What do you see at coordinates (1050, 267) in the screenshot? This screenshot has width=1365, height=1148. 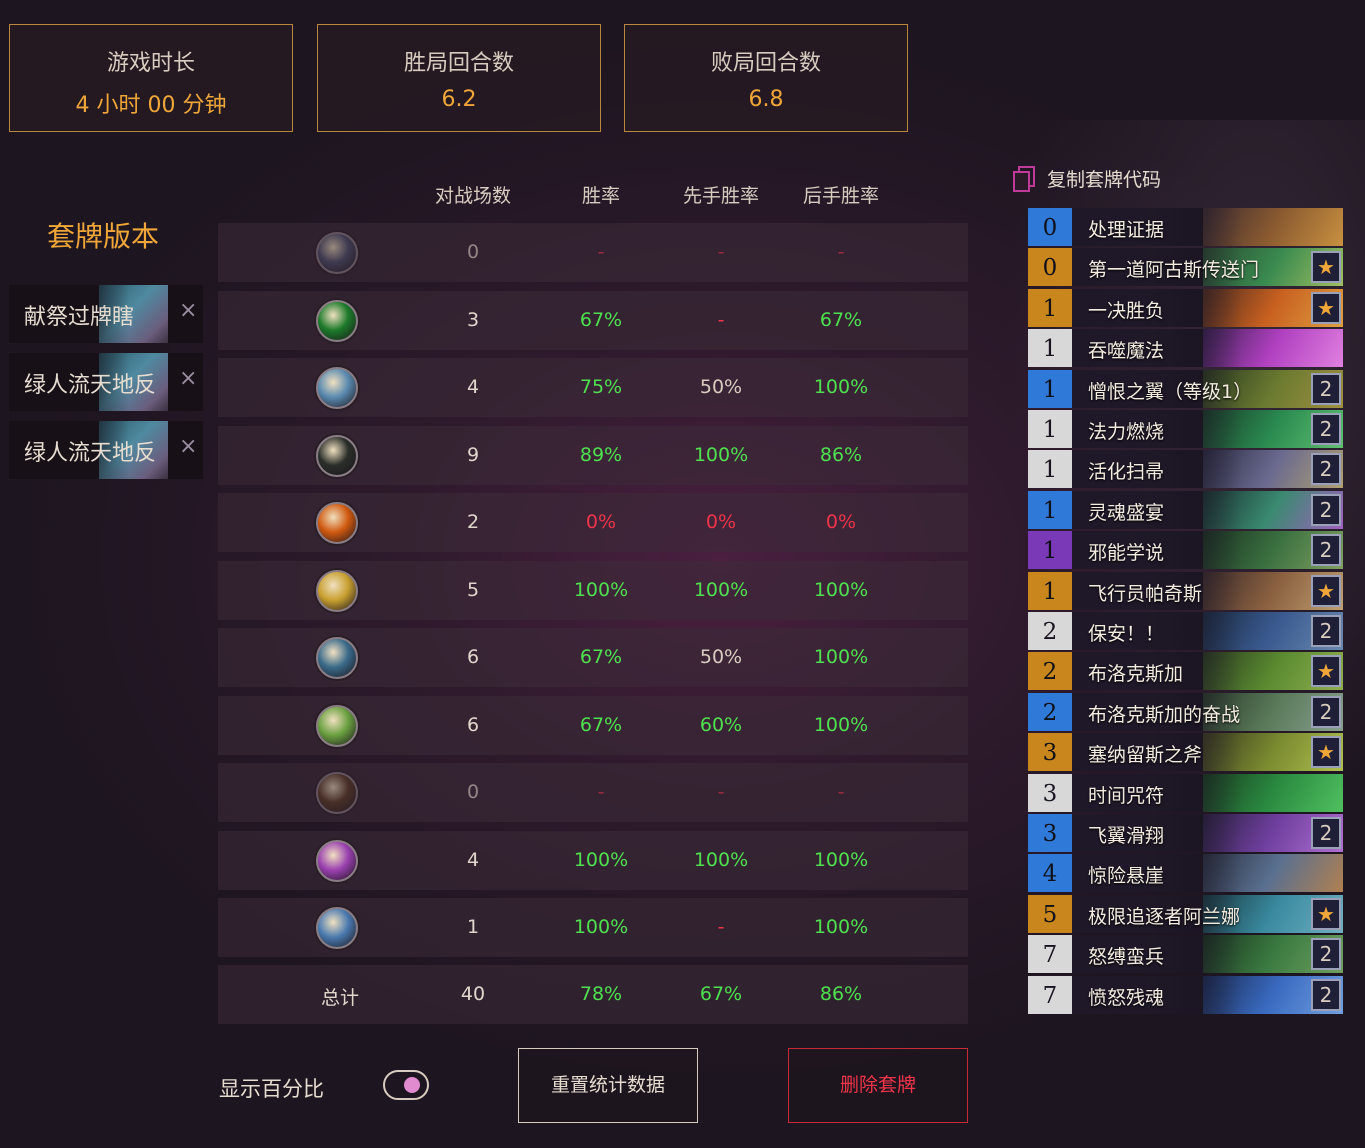 I see `card-cost: 0` at bounding box center [1050, 267].